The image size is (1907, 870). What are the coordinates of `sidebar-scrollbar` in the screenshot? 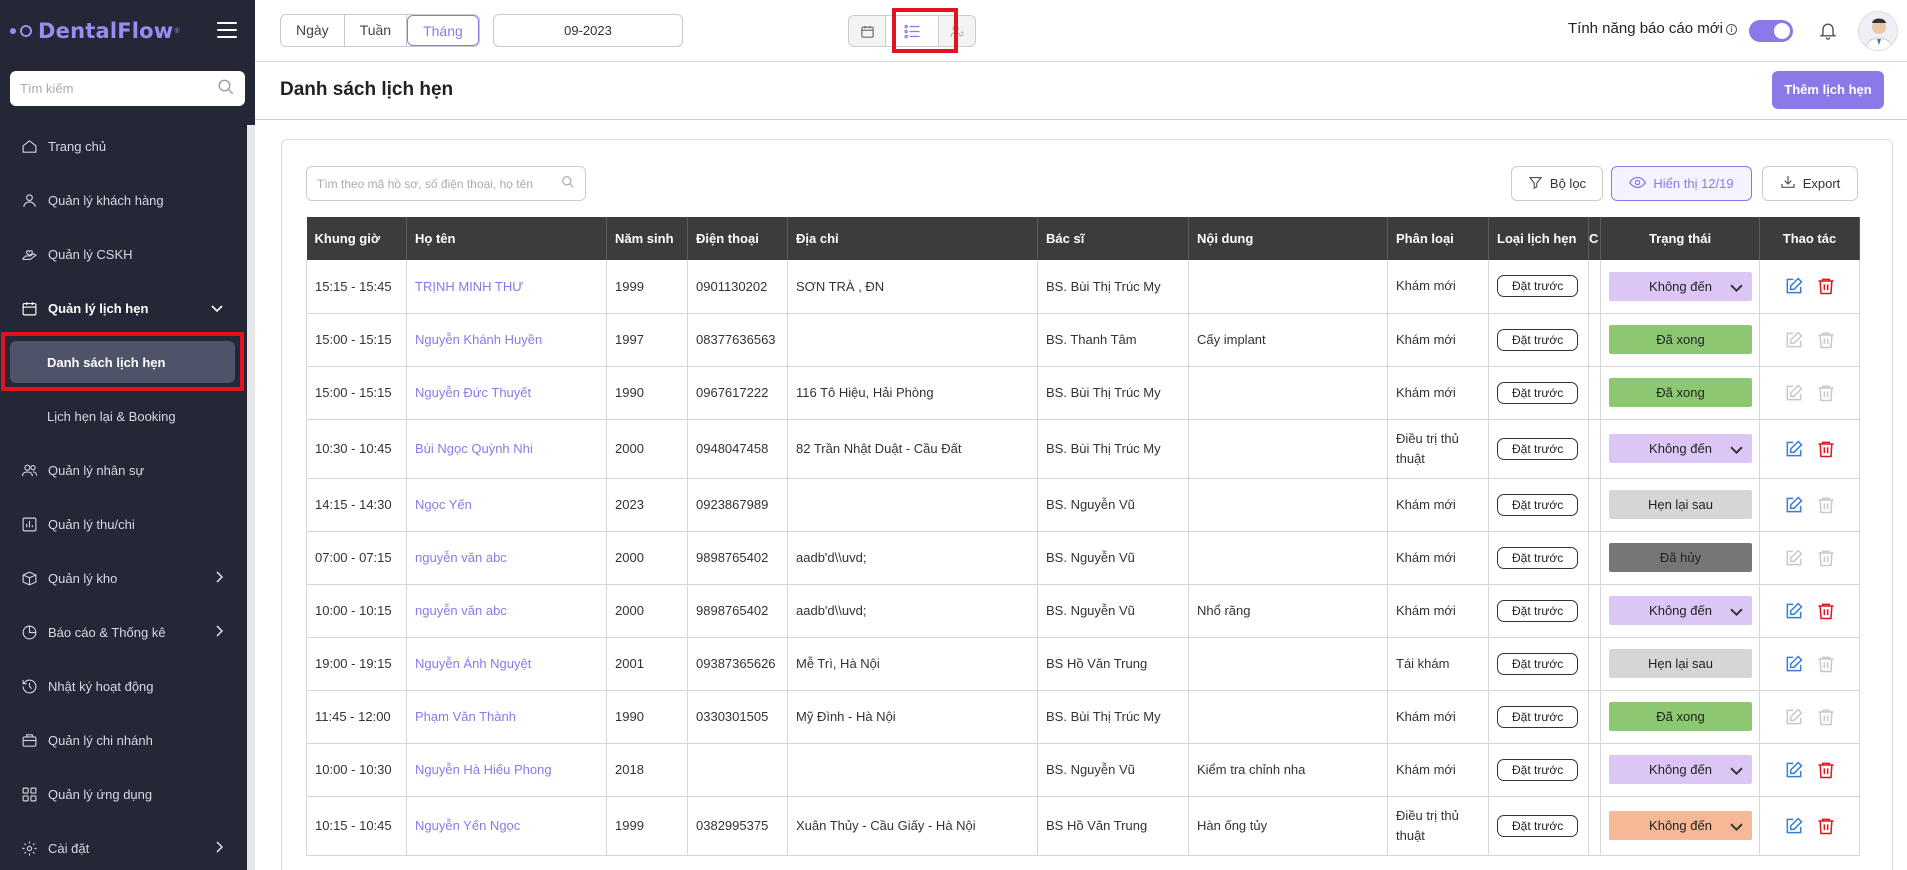 It's located at (251, 497).